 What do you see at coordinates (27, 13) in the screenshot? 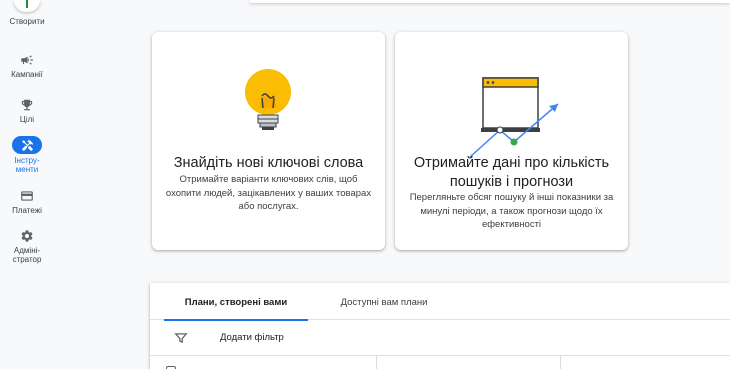
I see `create-button: Створити` at bounding box center [27, 13].